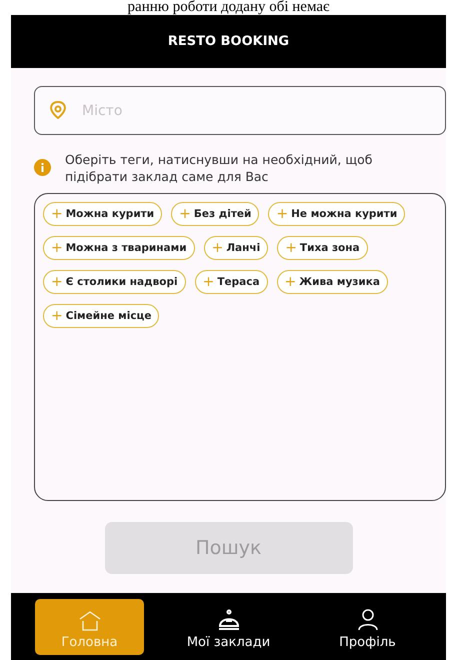 This screenshot has width=457, height=660. Describe the element at coordinates (368, 619) in the screenshot. I see `profile-icon` at that location.